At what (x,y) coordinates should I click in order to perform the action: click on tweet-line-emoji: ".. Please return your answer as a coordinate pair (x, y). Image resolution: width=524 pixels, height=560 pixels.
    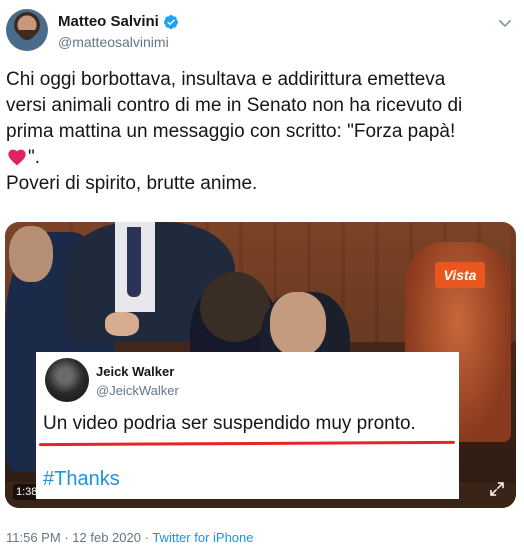
    Looking at the image, I should click on (261, 158).